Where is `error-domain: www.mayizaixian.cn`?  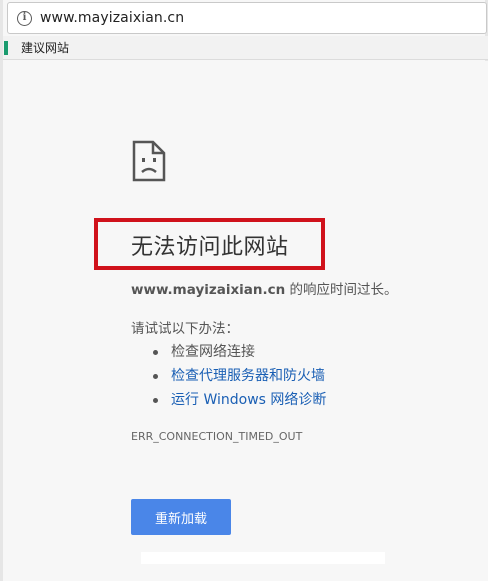
error-domain: www.mayizaixian.cn is located at coordinates (208, 290).